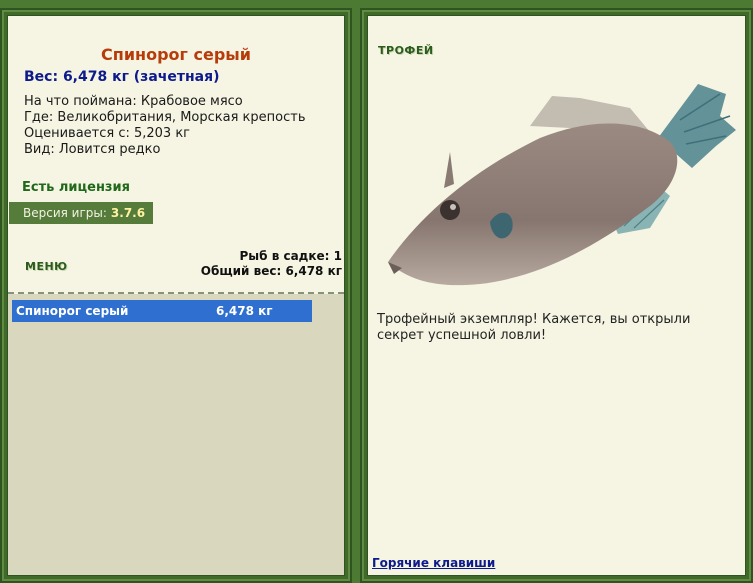 Image resolution: width=753 pixels, height=583 pixels. What do you see at coordinates (176, 54) in the screenshot?
I see `fish-name-title: Спинорог серый` at bounding box center [176, 54].